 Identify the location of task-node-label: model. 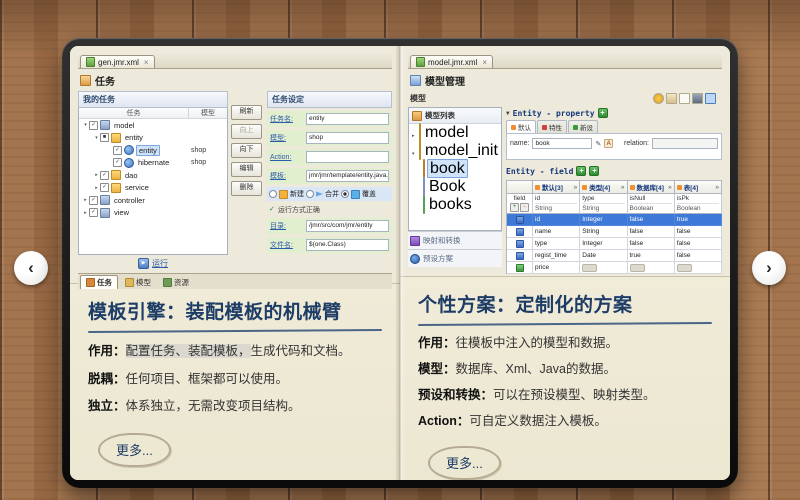
(124, 125).